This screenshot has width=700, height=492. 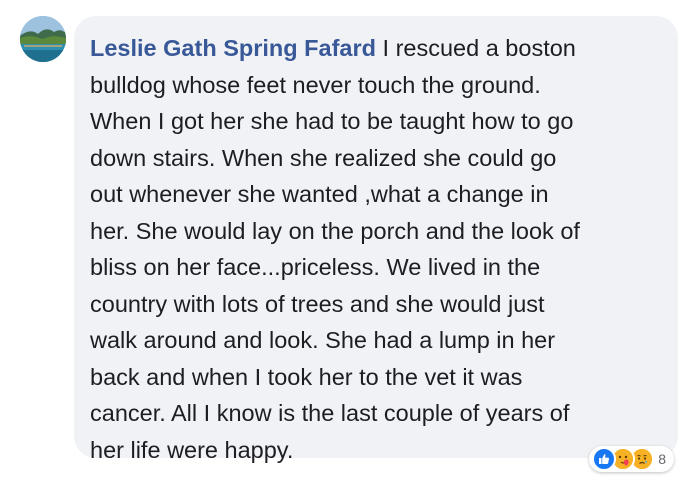 What do you see at coordinates (233, 48) in the screenshot?
I see `author-name-link: Leslie Gath Spring Fafard` at bounding box center [233, 48].